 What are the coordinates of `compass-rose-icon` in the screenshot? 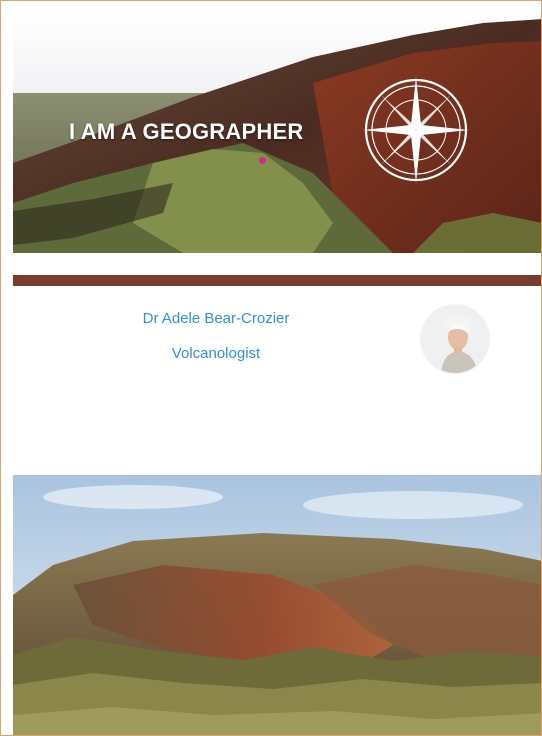 It's located at (416, 130).